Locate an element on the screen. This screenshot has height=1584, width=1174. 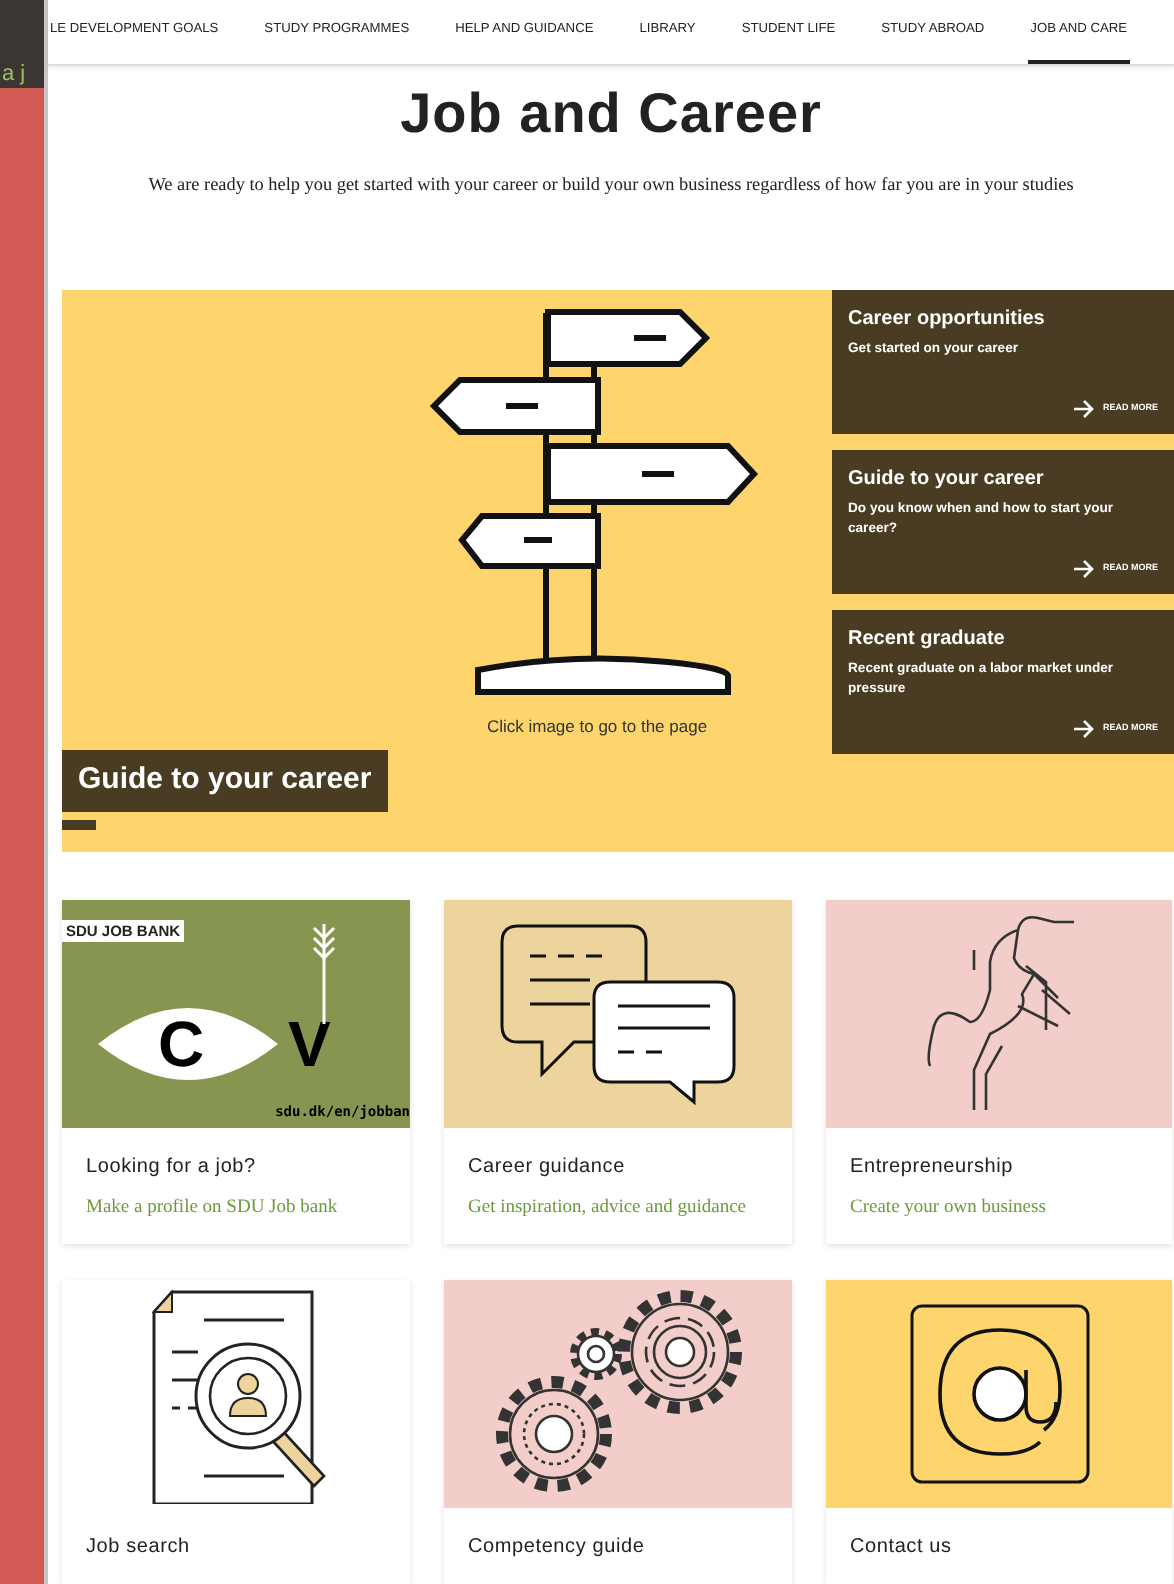
link-card: Competency guide is located at coordinates (618, 1432).